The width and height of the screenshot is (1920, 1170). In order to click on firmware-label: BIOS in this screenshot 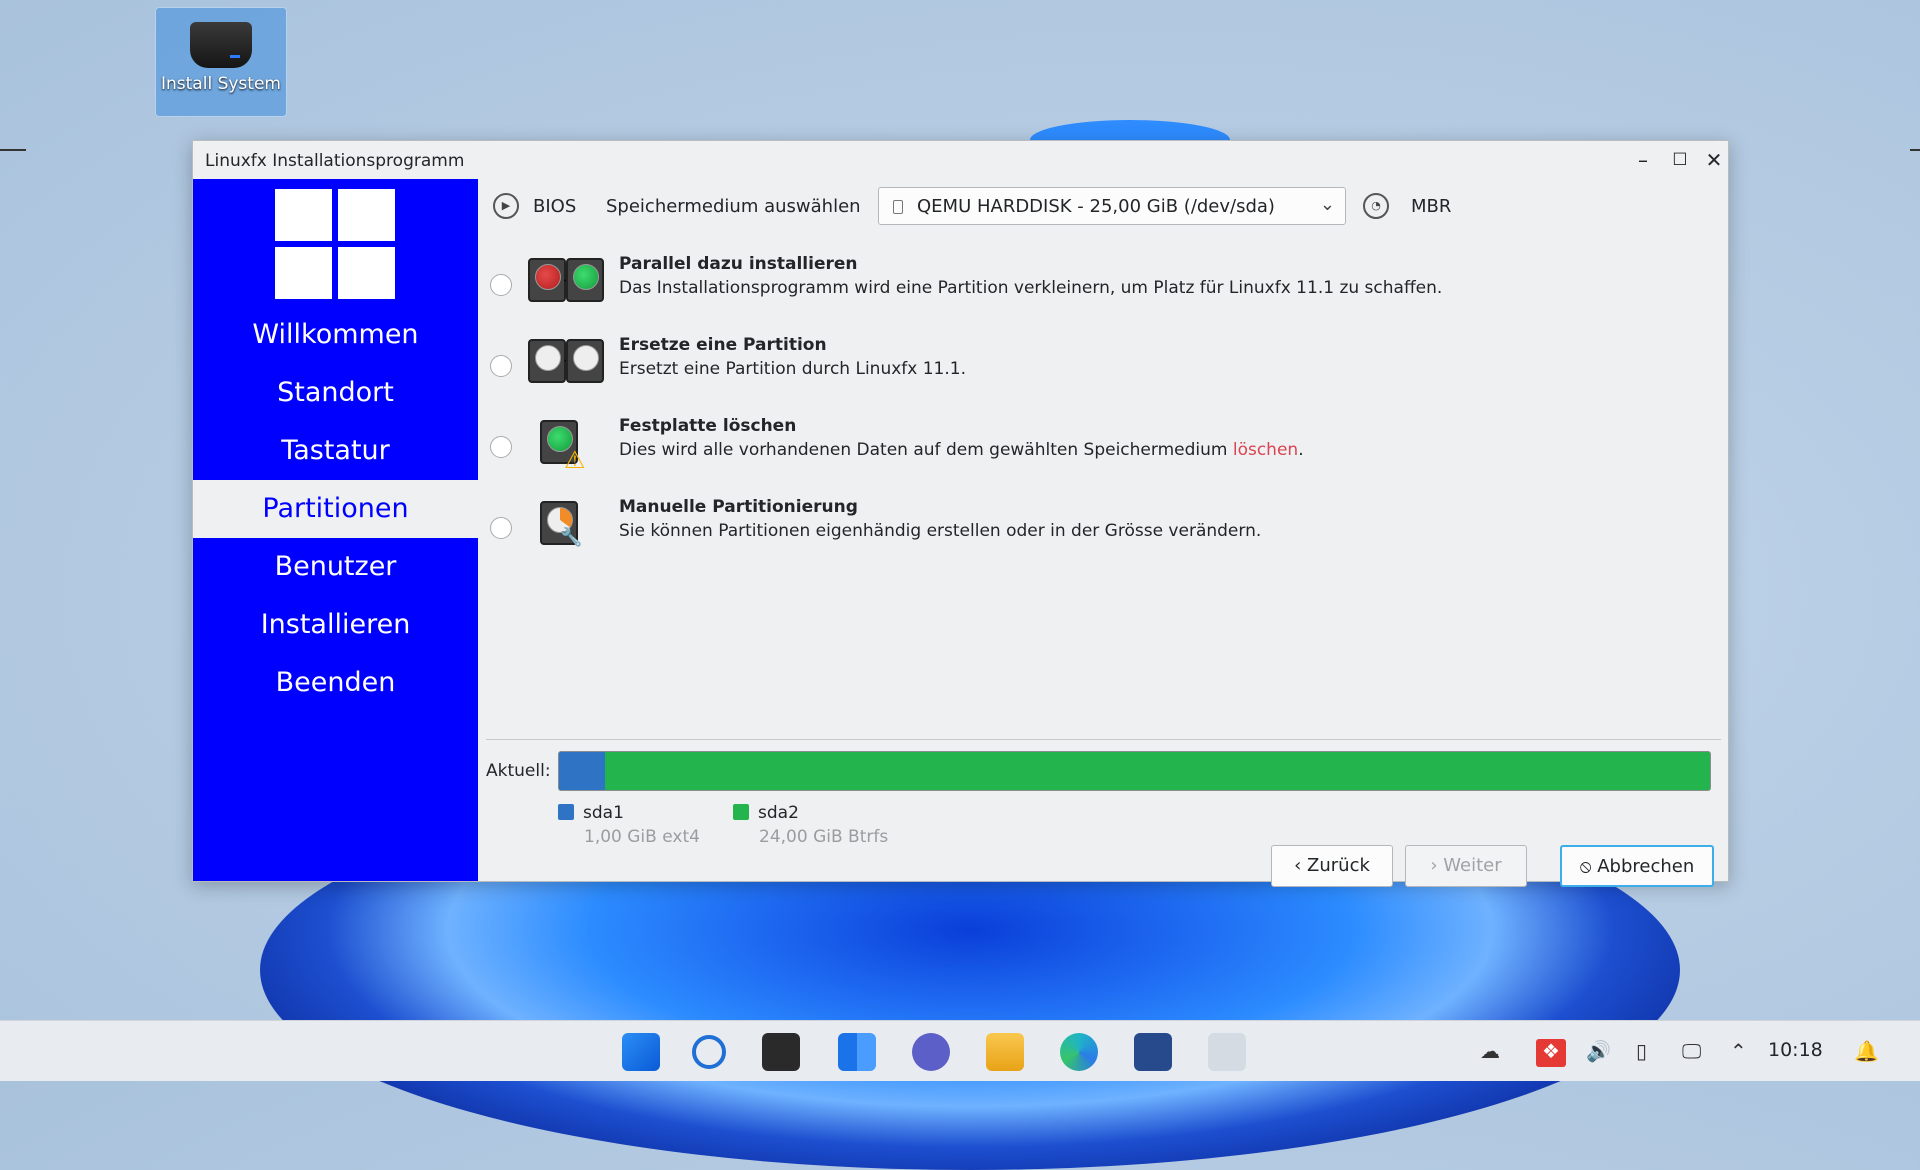, I will do `click(555, 206)`.